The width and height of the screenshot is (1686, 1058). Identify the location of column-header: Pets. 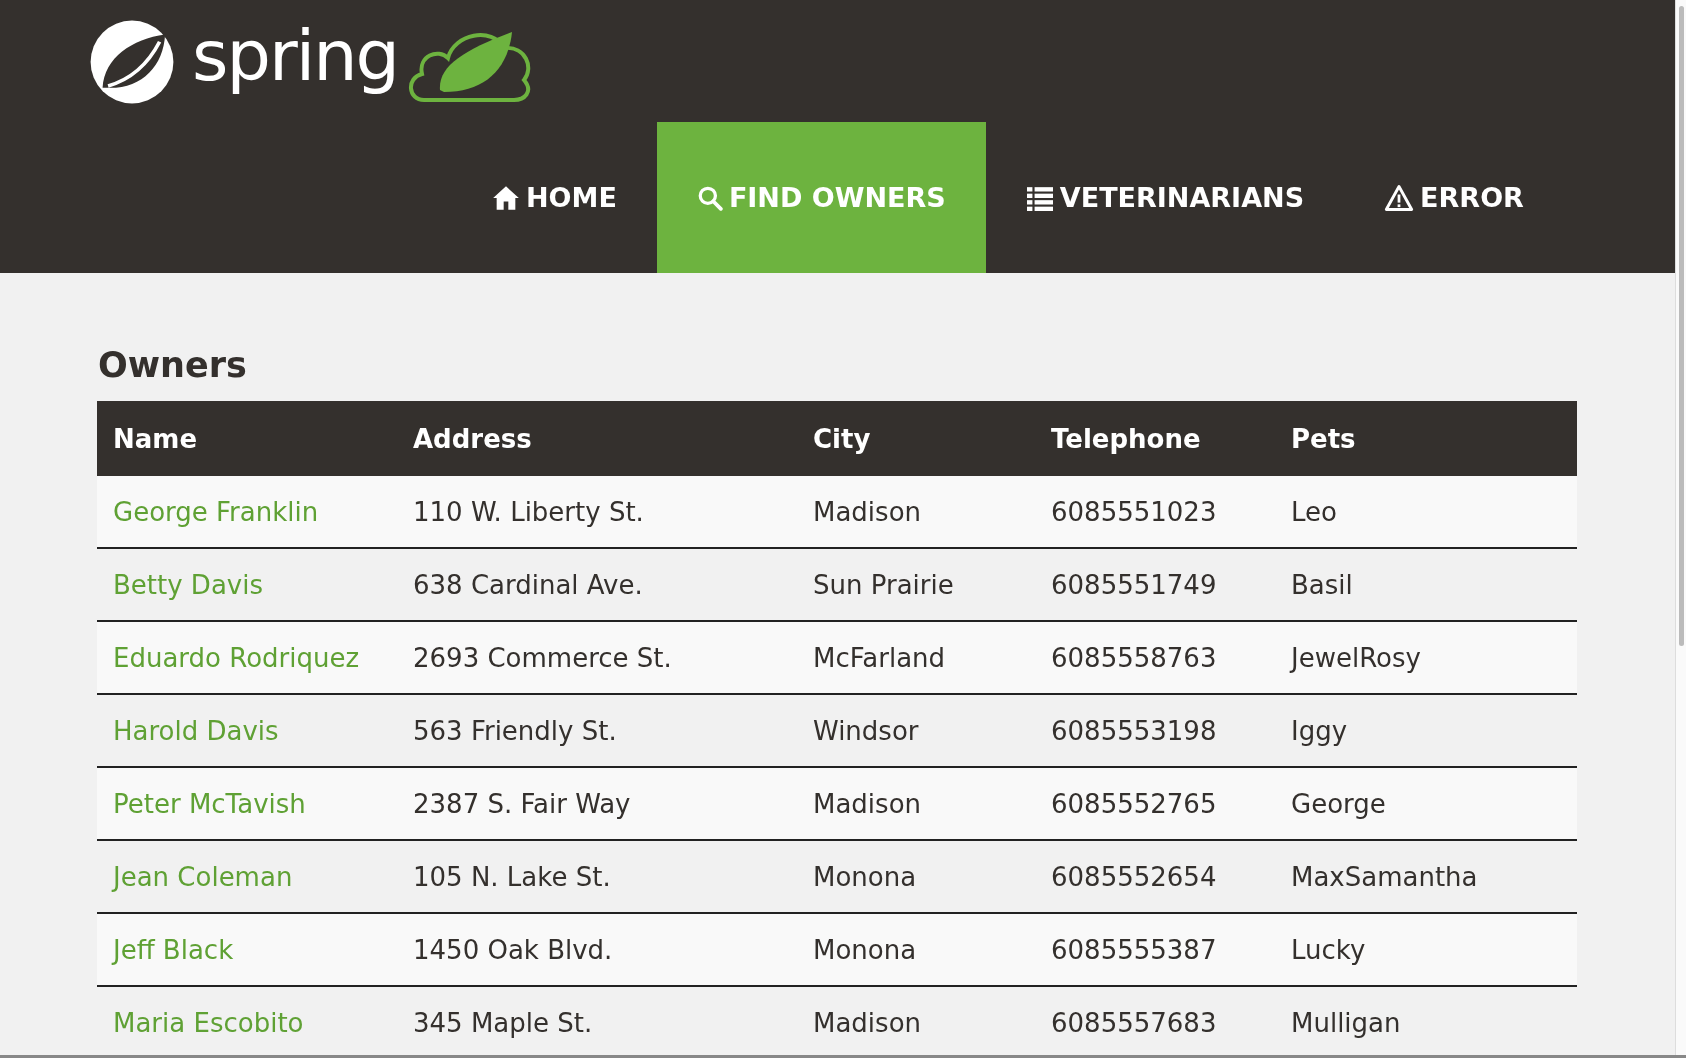
(1426, 438).